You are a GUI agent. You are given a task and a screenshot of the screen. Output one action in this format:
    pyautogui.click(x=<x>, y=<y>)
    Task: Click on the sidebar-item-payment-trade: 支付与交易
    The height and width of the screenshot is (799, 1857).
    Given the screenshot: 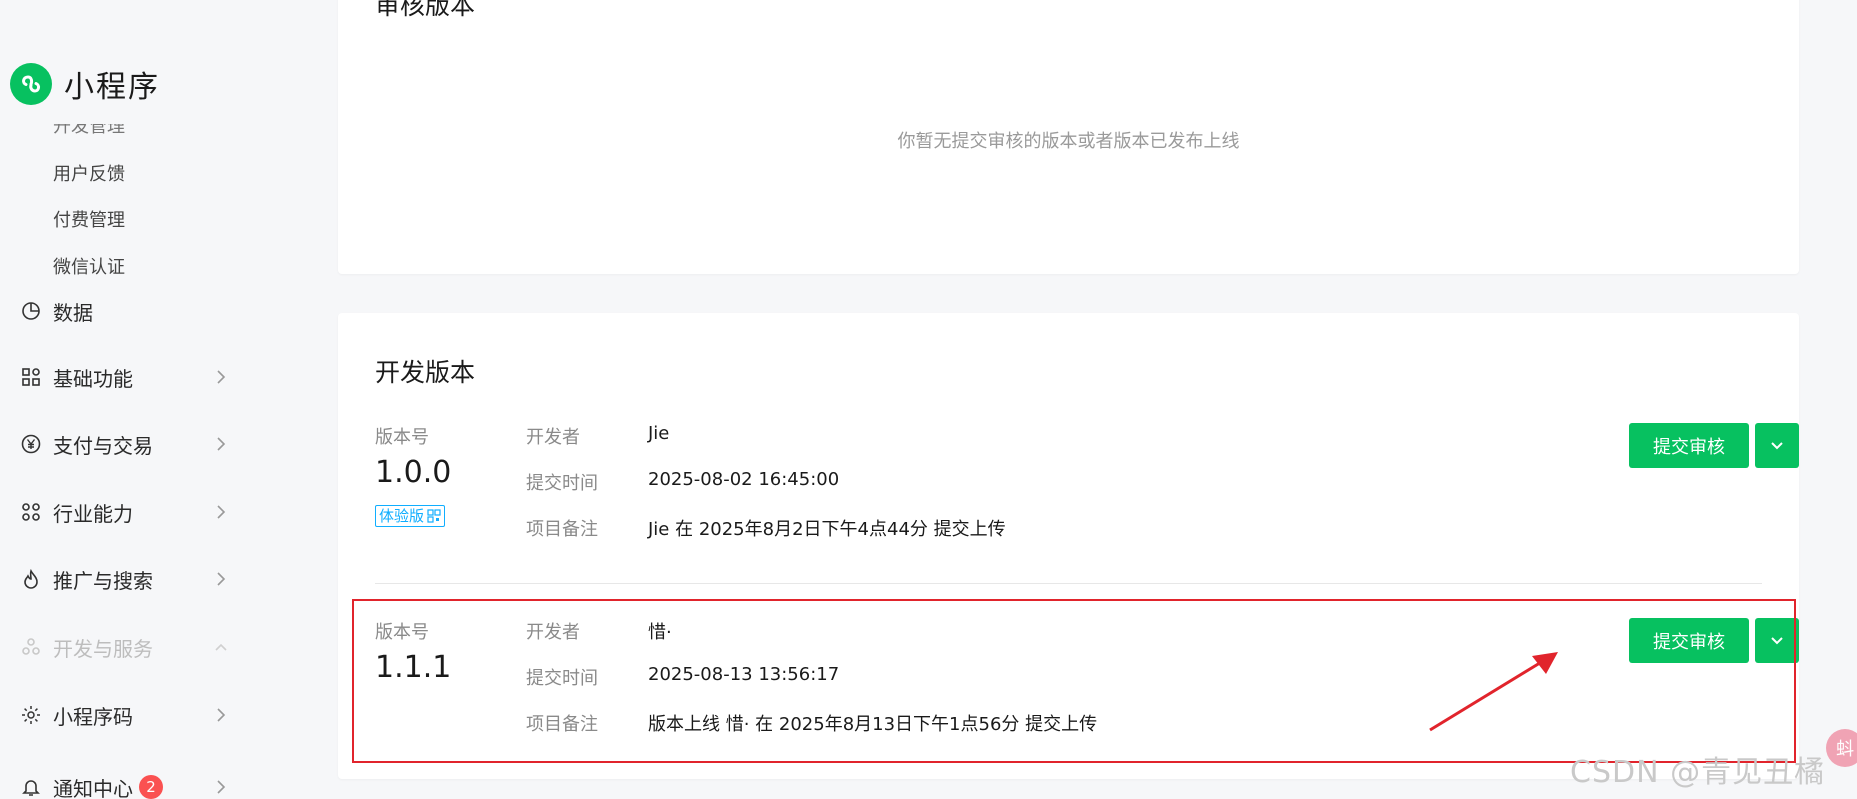 What is the action you would take?
    pyautogui.click(x=124, y=444)
    